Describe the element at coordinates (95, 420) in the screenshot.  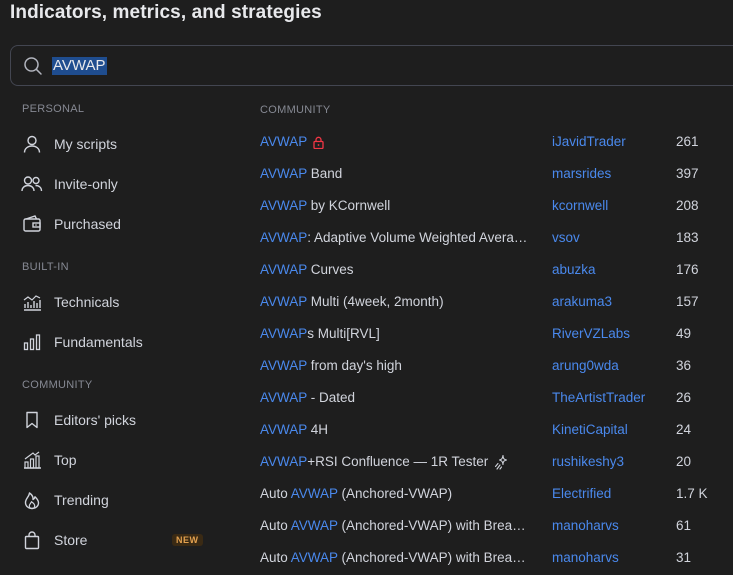
I see `sidebar-item-label: Editors' picks` at that location.